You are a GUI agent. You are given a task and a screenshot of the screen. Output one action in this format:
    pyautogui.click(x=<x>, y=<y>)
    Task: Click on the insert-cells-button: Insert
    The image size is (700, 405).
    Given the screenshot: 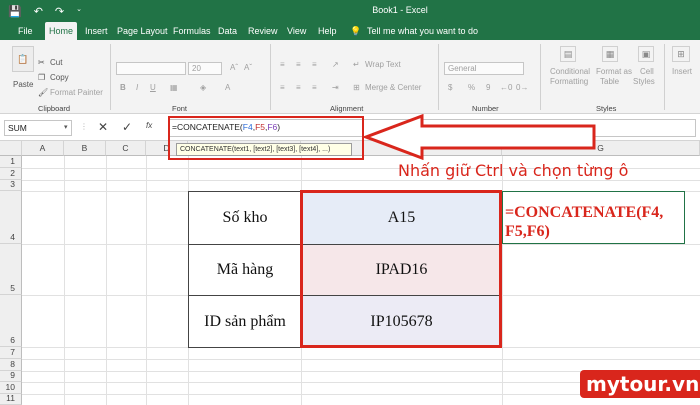 What is the action you would take?
    pyautogui.click(x=682, y=71)
    